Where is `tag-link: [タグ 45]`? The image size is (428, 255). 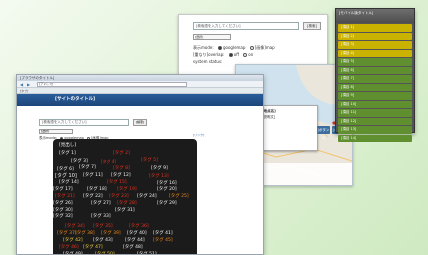 tag-link: [タグ 45] is located at coordinates (163, 241).